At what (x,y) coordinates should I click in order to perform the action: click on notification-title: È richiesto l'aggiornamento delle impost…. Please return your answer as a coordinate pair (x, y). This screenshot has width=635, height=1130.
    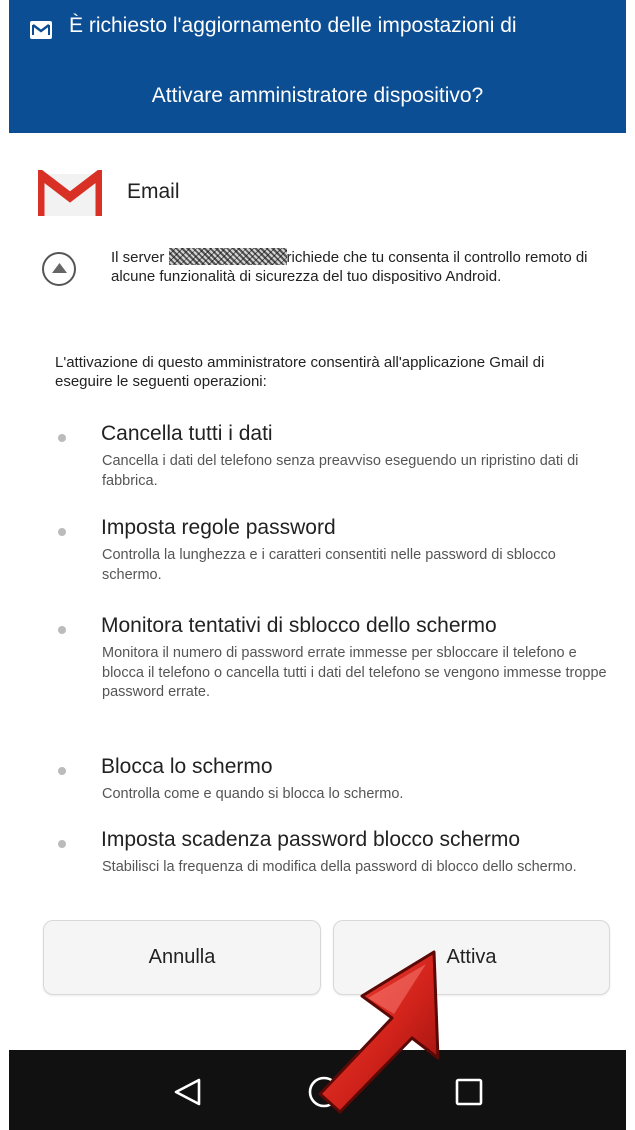
    Looking at the image, I should click on (293, 25).